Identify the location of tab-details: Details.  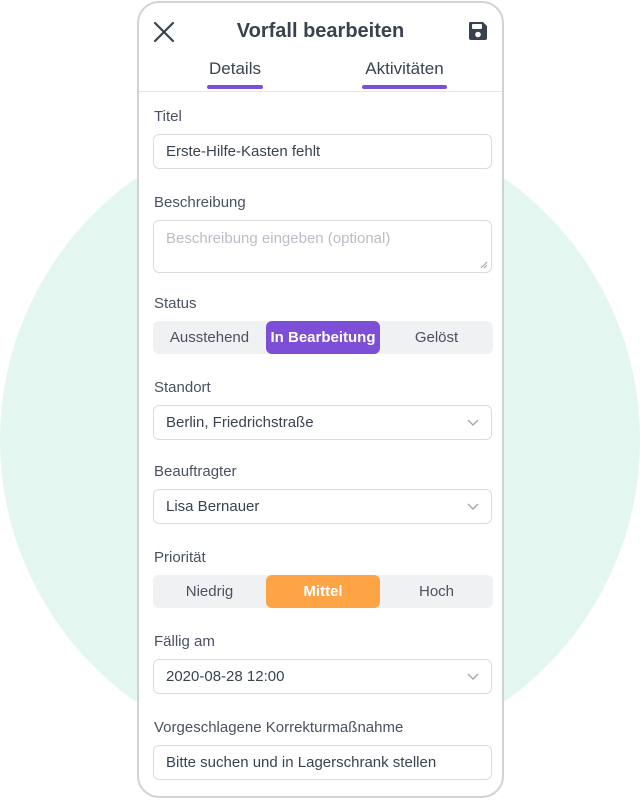
(235, 74).